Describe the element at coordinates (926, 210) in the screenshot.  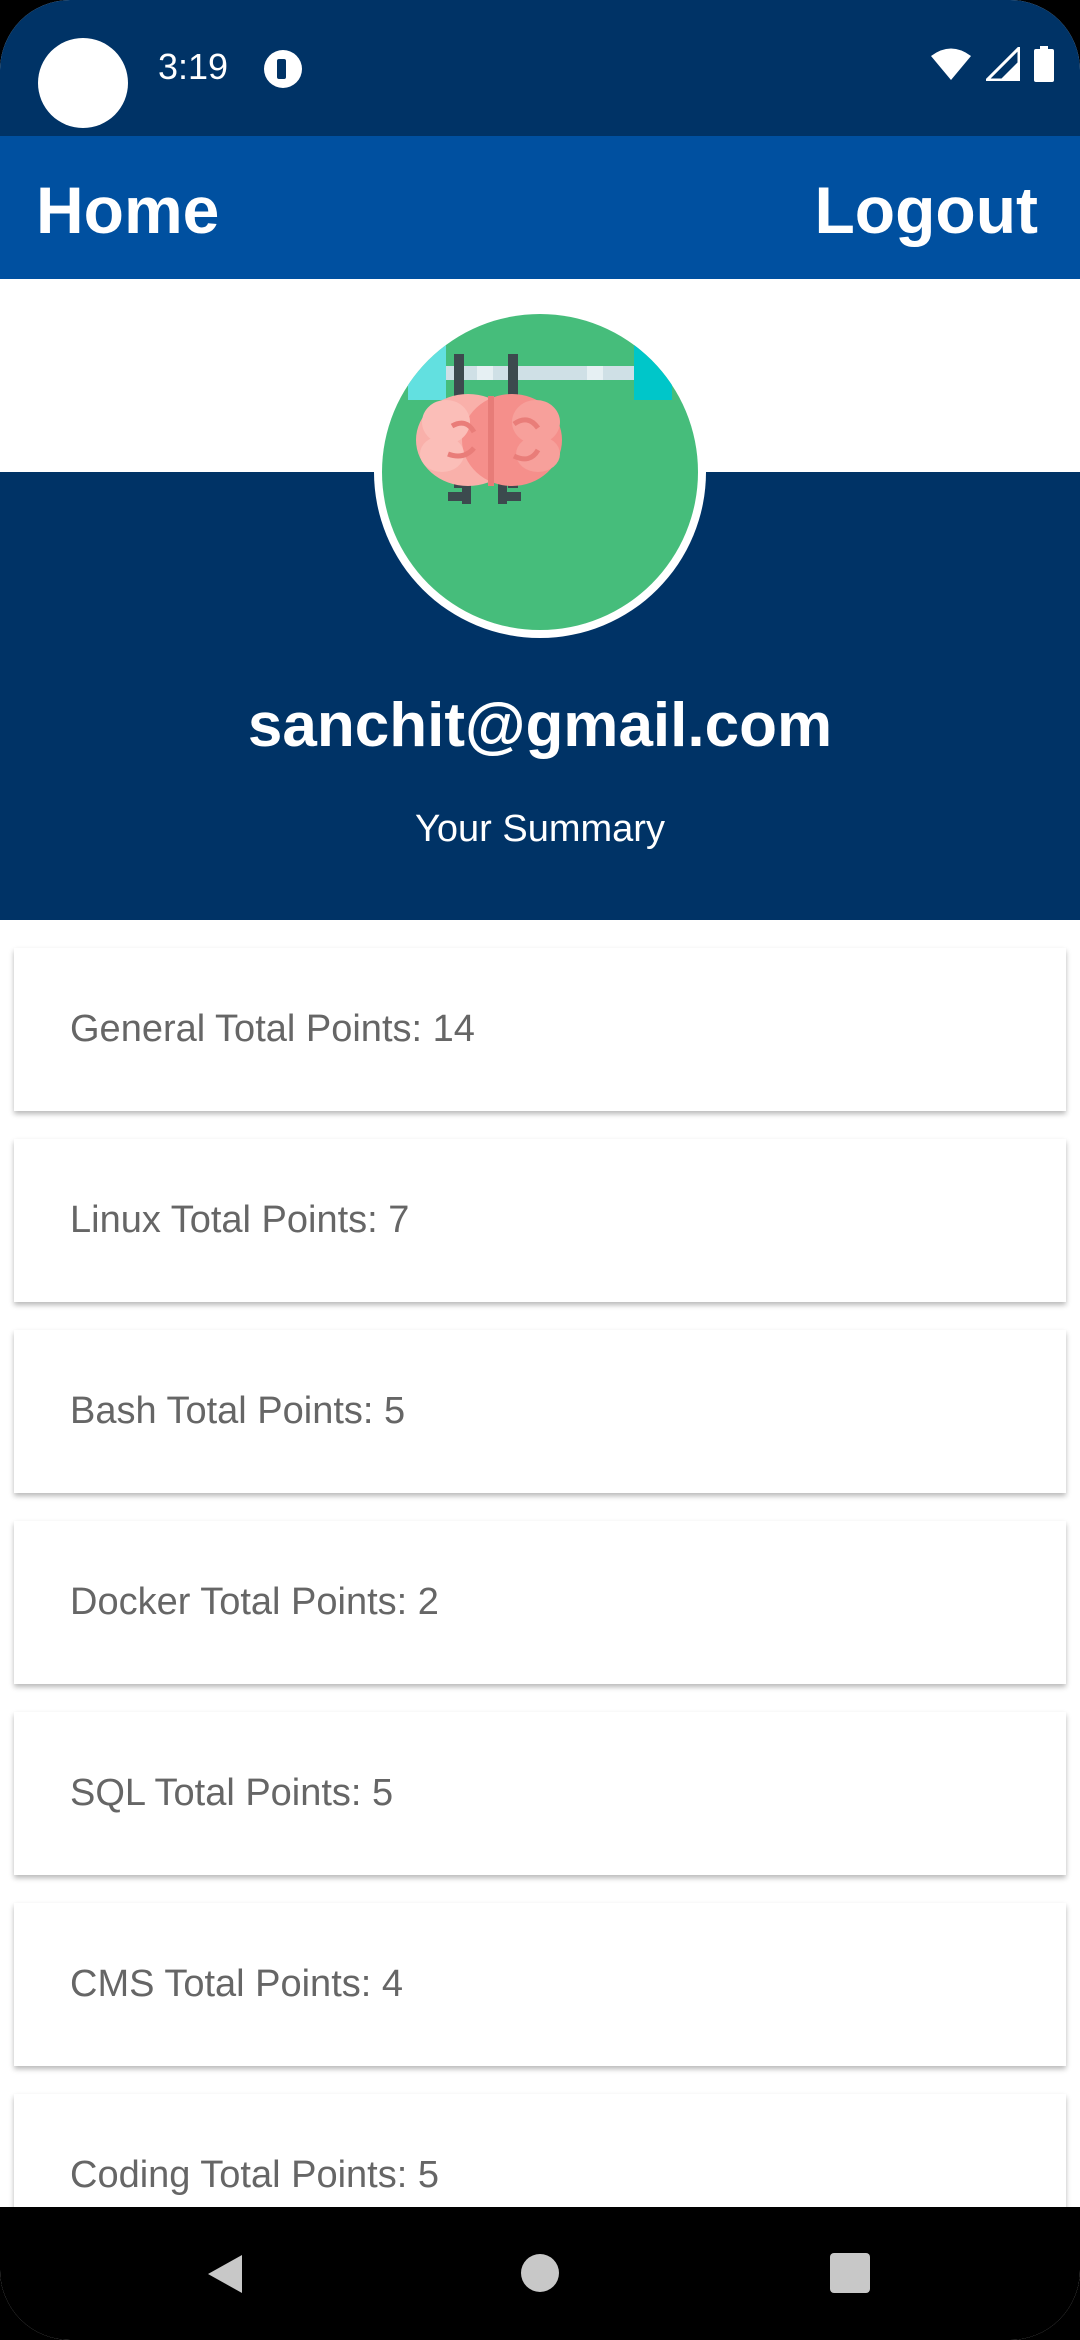
I see `logout-button: Logout` at that location.